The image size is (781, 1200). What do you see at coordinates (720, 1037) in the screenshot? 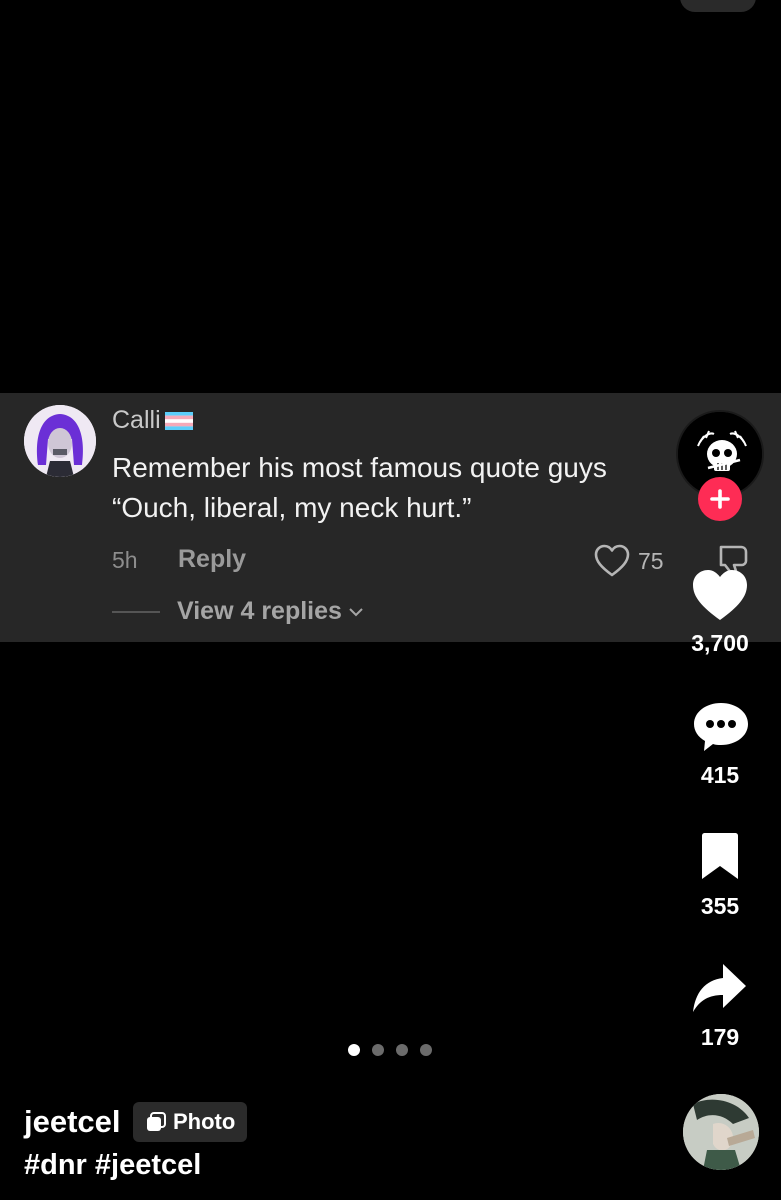
I see `share-count: 179` at bounding box center [720, 1037].